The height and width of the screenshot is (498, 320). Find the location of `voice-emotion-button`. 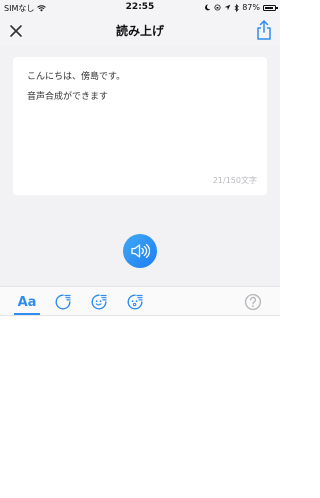

voice-emotion-button is located at coordinates (135, 302).